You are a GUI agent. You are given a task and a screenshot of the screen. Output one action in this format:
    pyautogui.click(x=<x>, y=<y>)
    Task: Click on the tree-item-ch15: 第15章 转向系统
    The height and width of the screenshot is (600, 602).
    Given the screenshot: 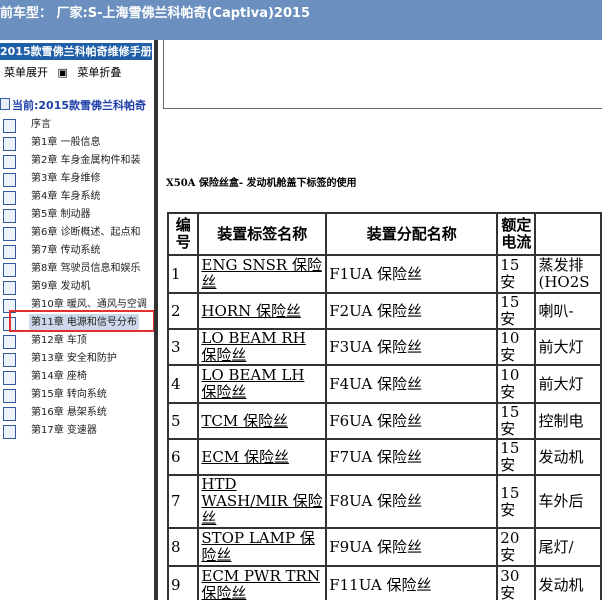 What is the action you would take?
    pyautogui.click(x=77, y=395)
    